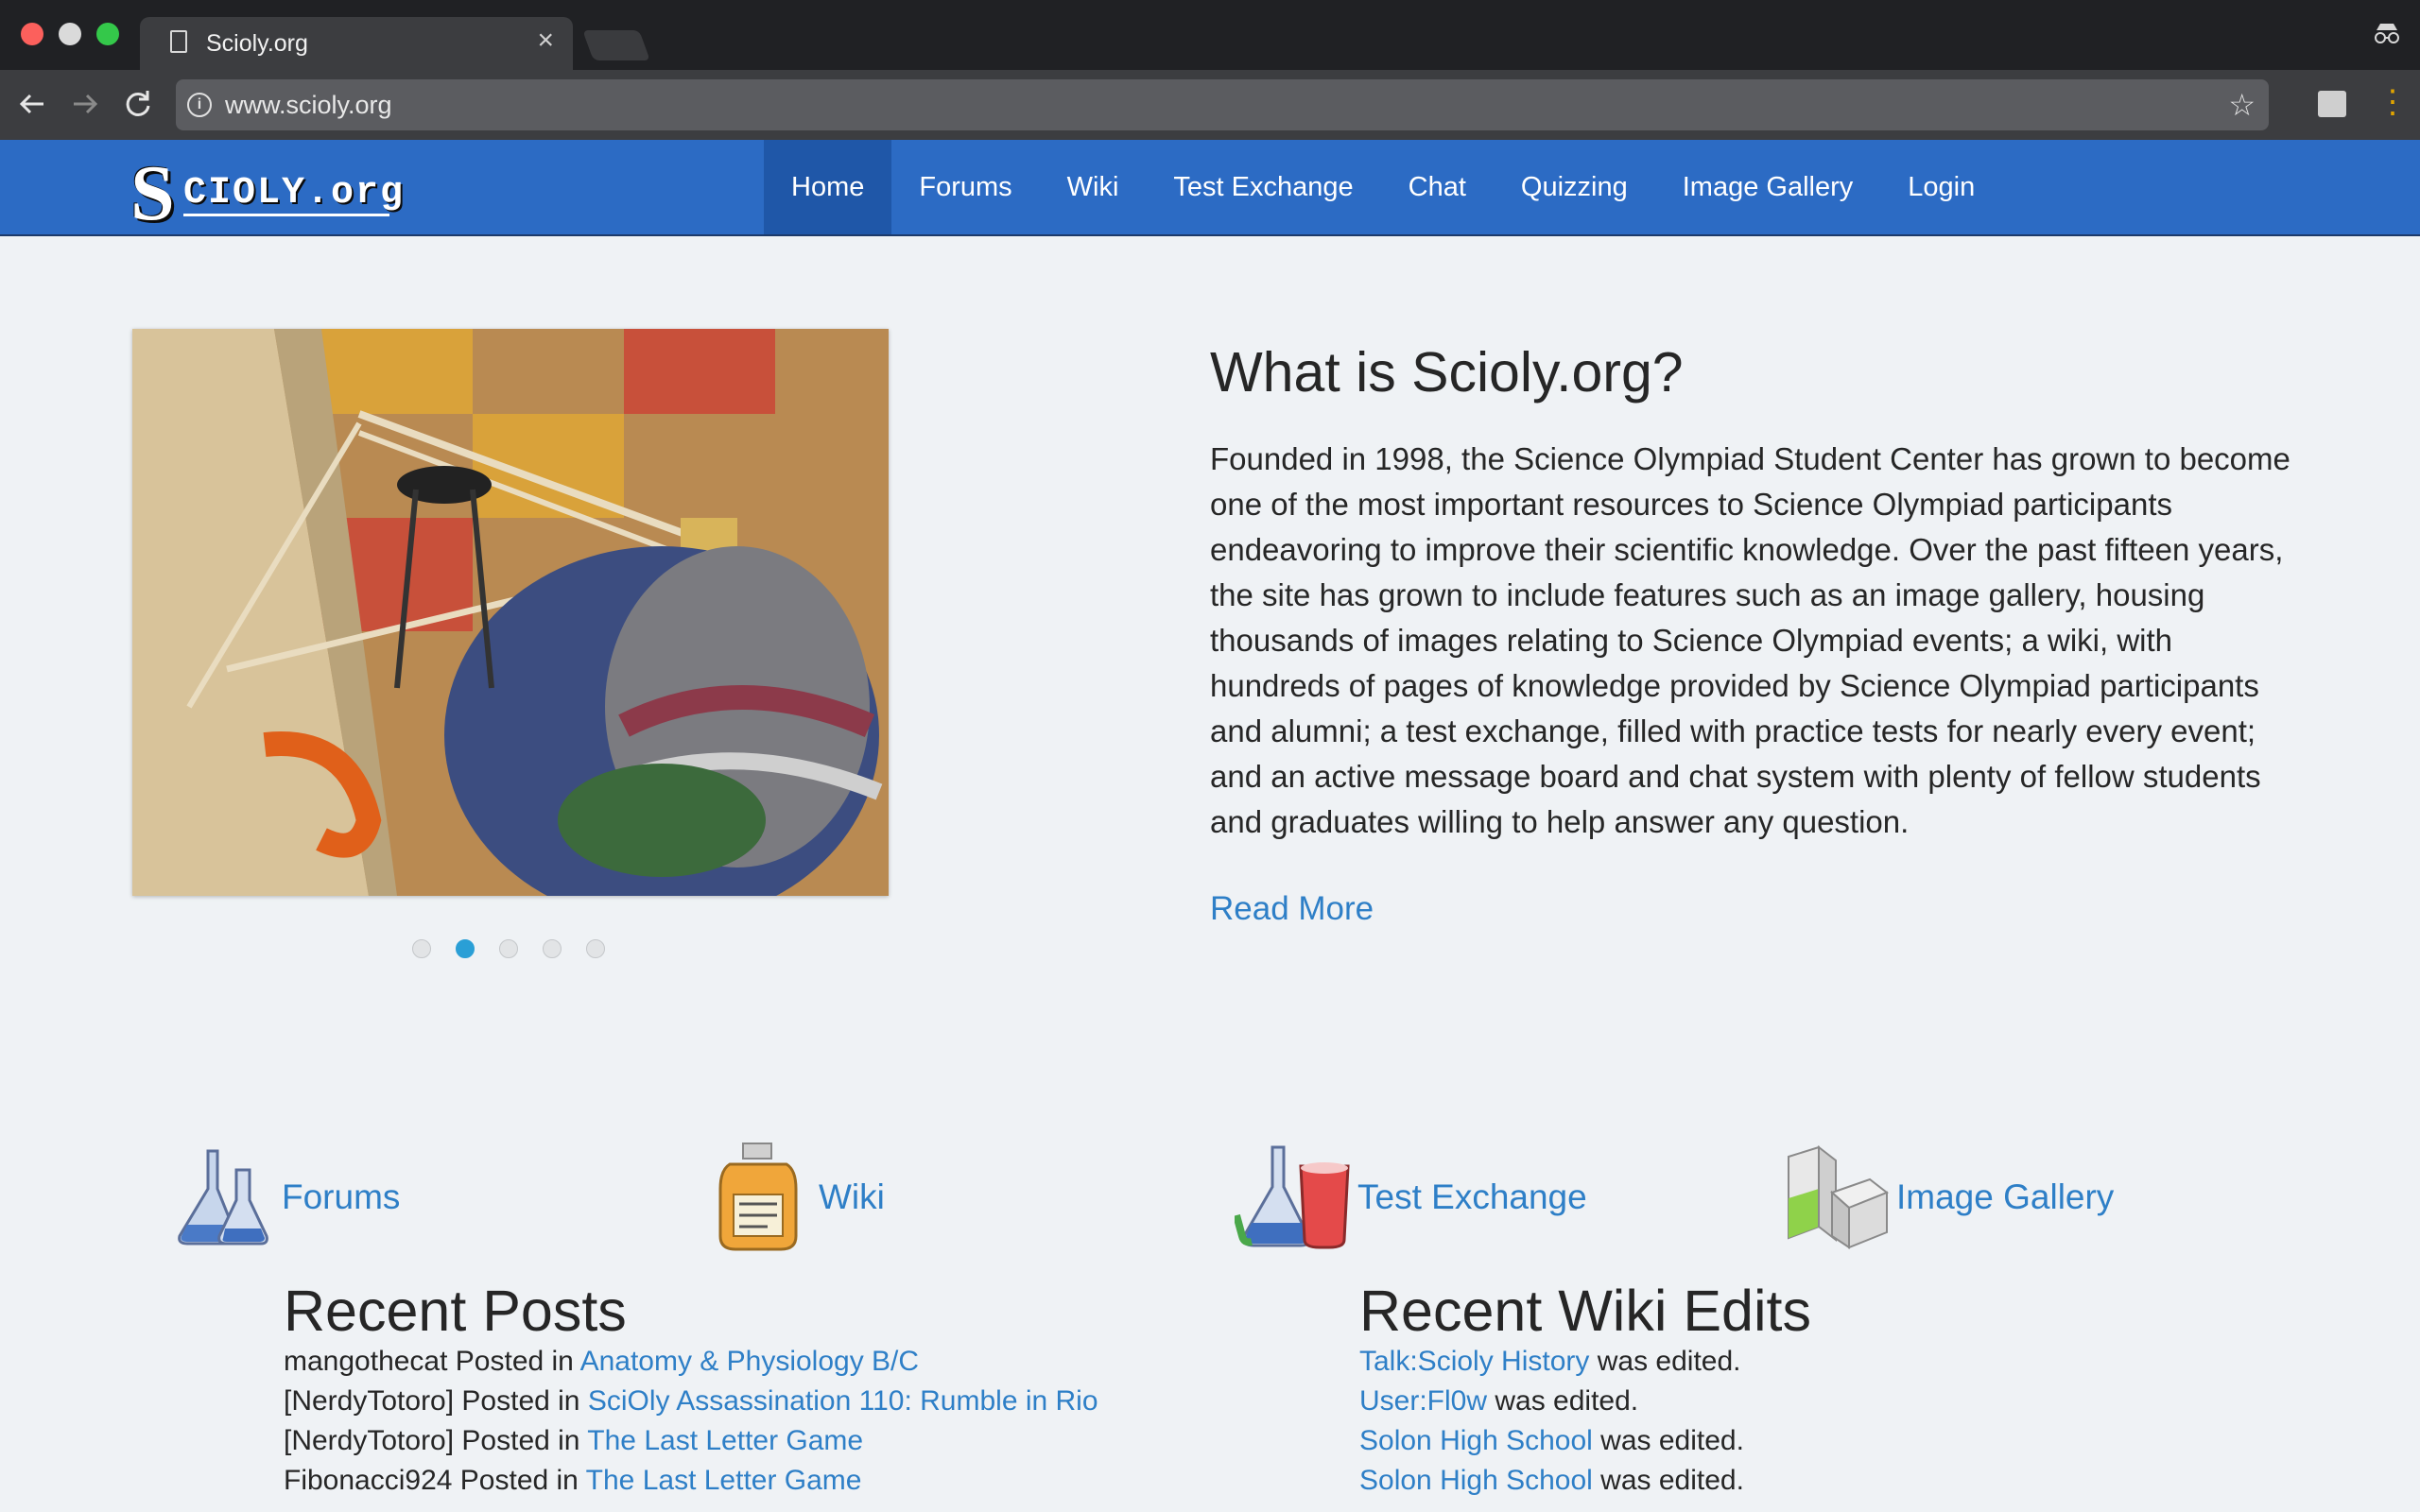 The width and height of the screenshot is (2420, 1512). Describe the element at coordinates (153, 193) in the screenshot. I see `logo-initial: S` at that location.